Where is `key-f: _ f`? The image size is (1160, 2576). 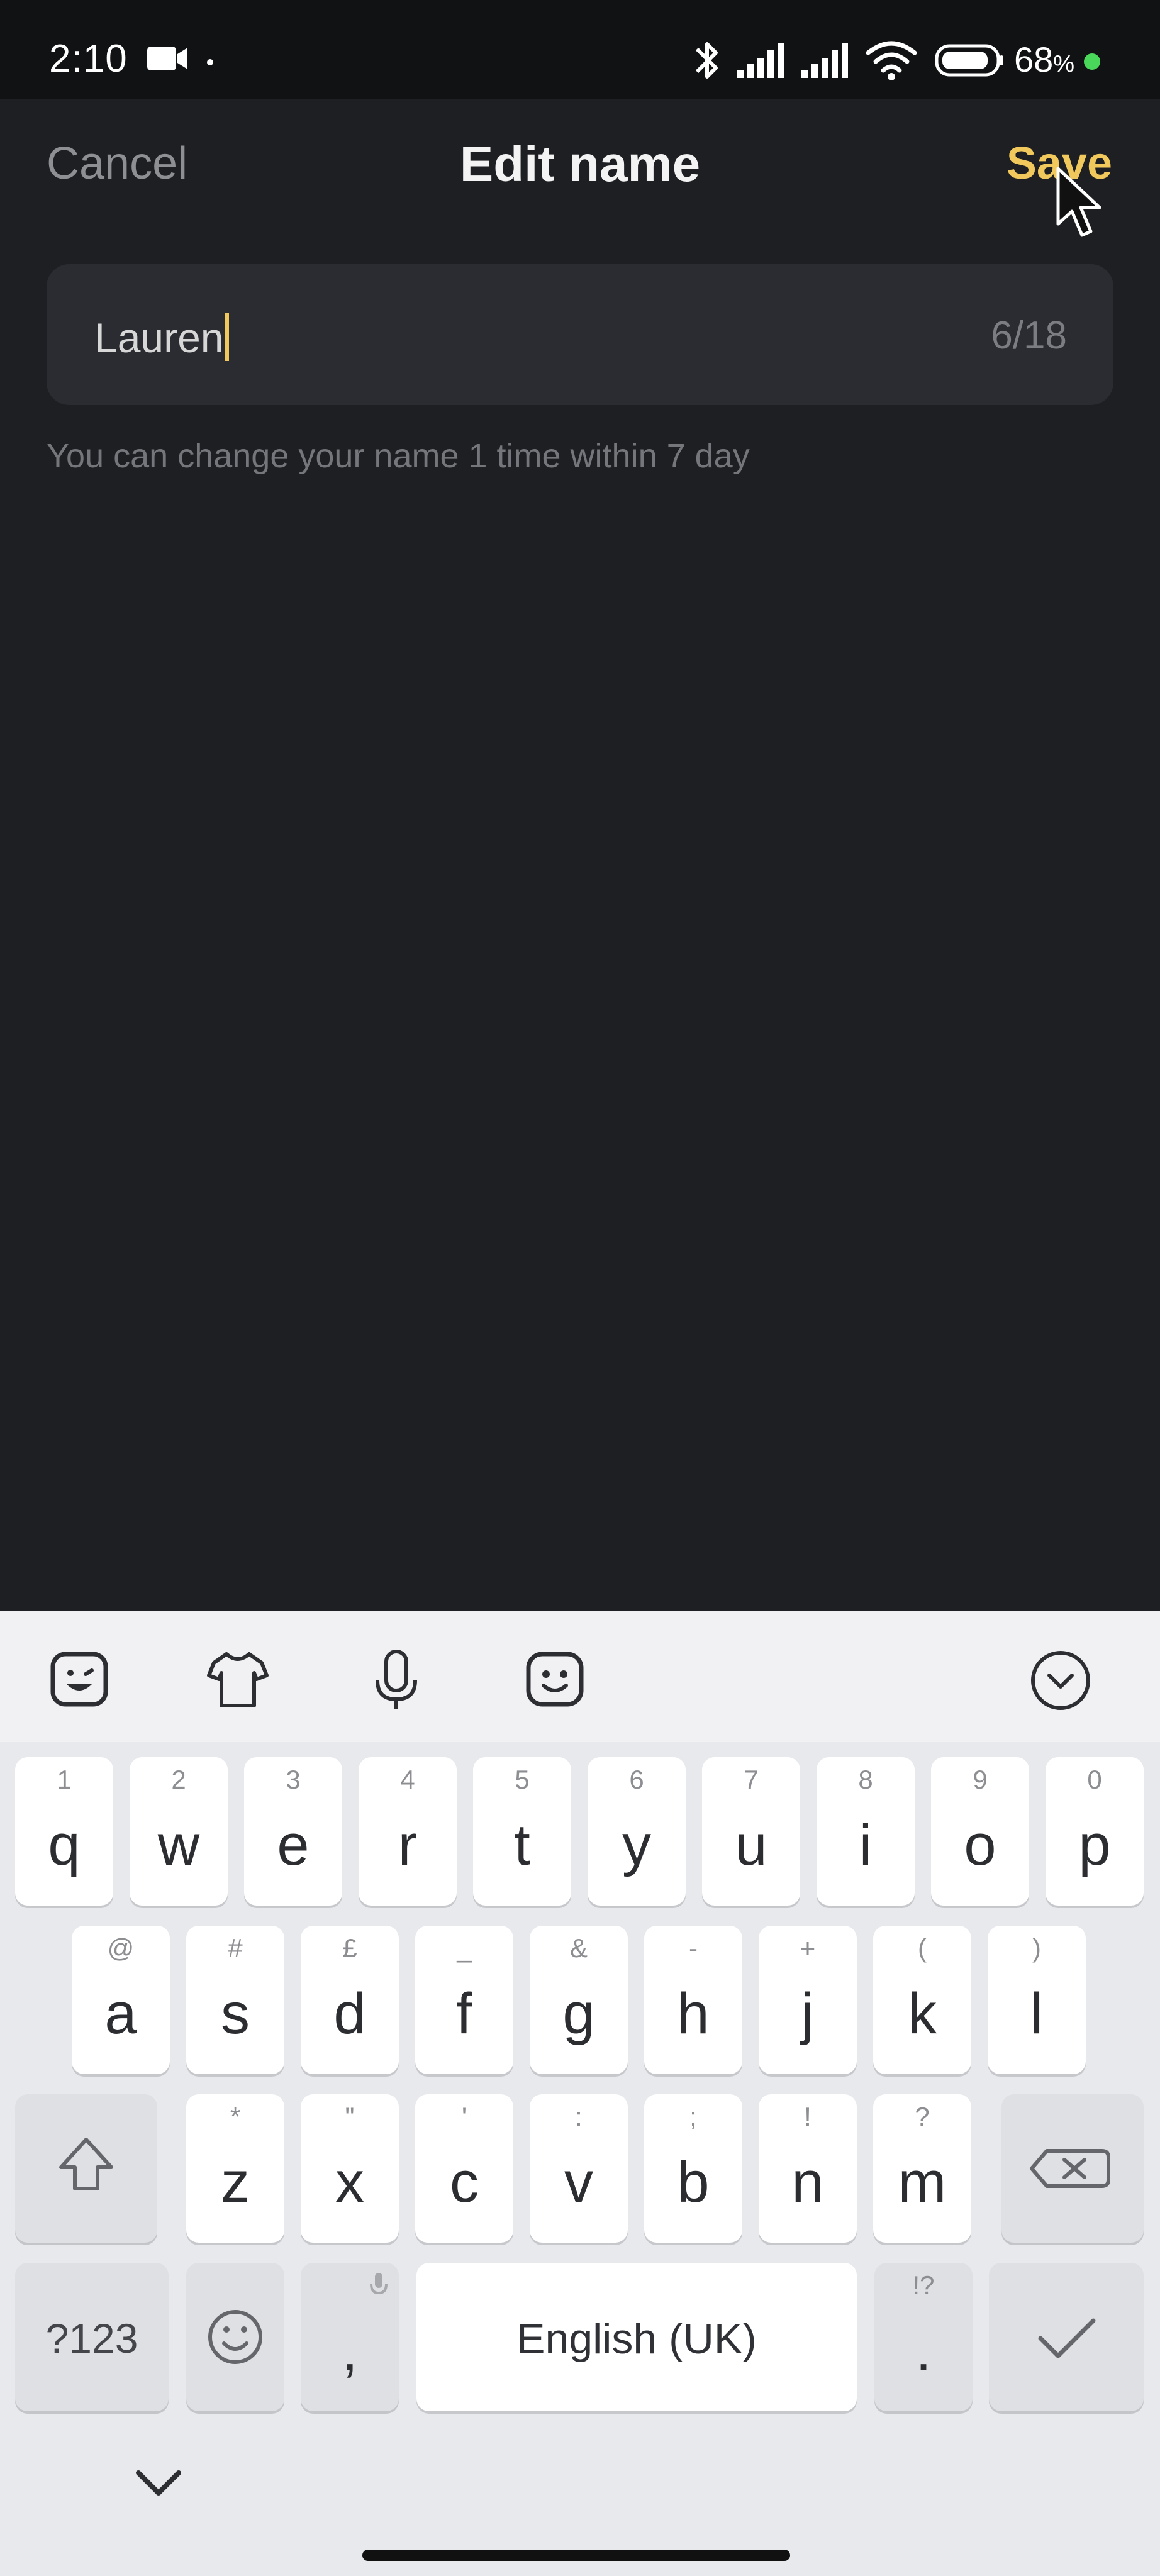 key-f: _ f is located at coordinates (464, 2000).